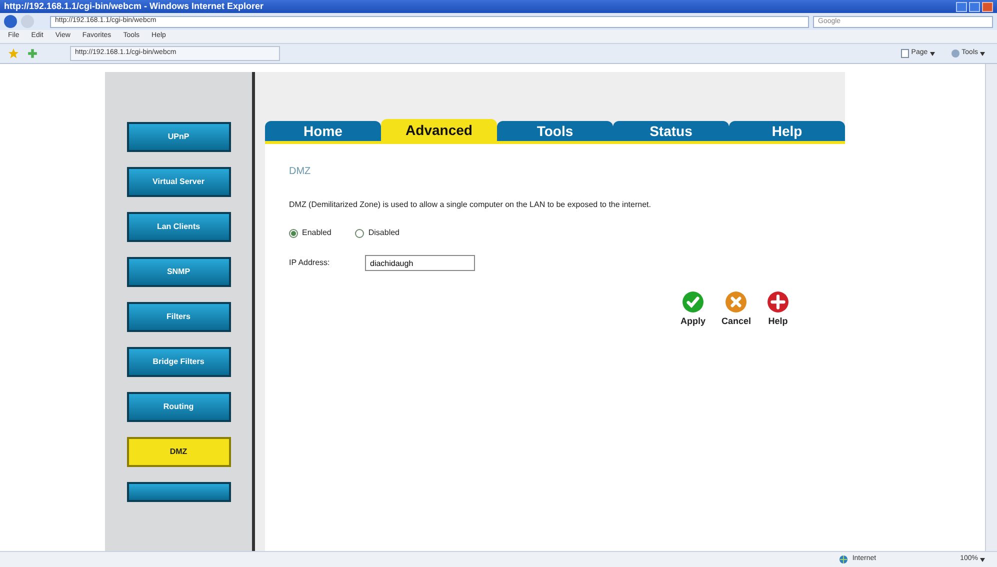 The height and width of the screenshot is (567, 997). What do you see at coordinates (178, 452) in the screenshot?
I see `sidebar-button: DMZ` at bounding box center [178, 452].